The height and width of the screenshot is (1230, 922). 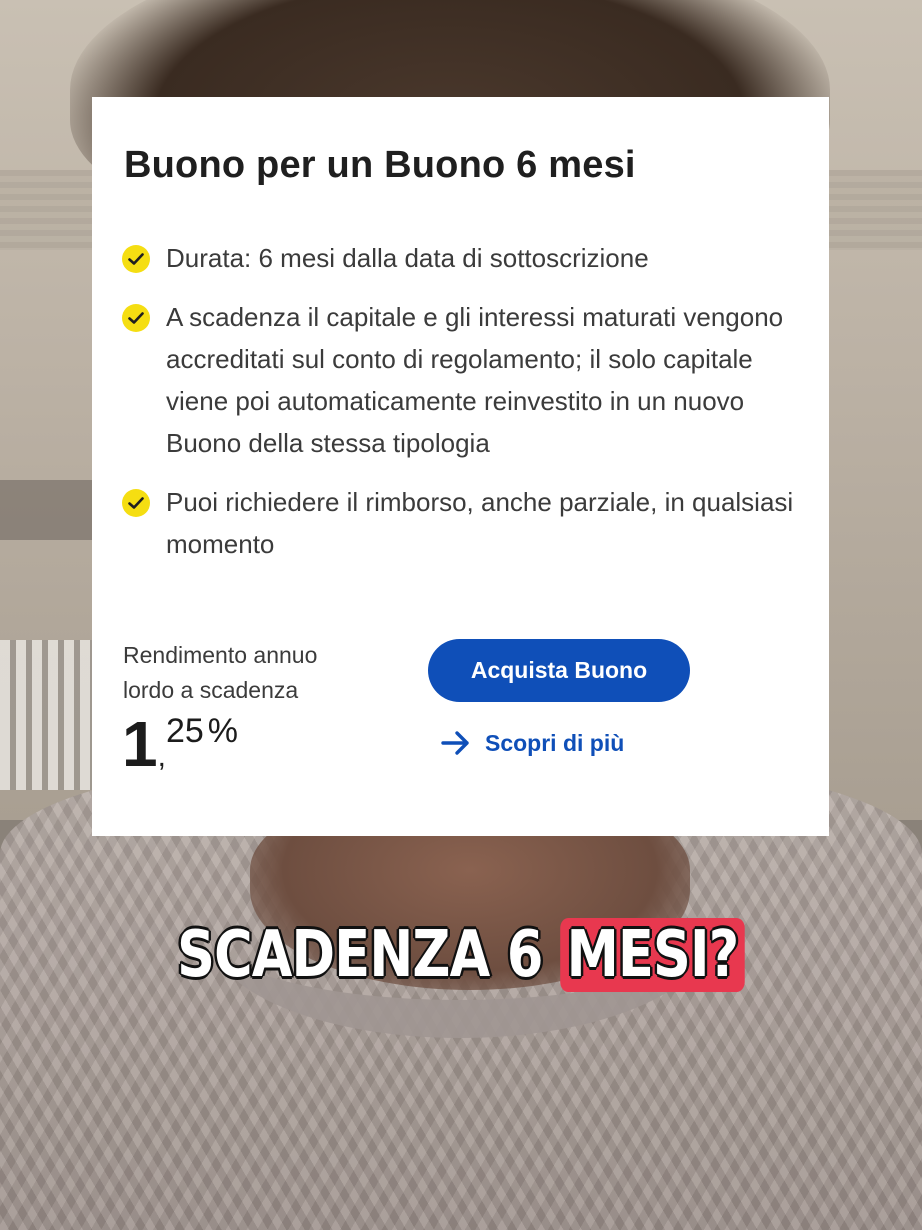 What do you see at coordinates (380, 165) in the screenshot?
I see `card-title: Buono per un Buono 6 mesi` at bounding box center [380, 165].